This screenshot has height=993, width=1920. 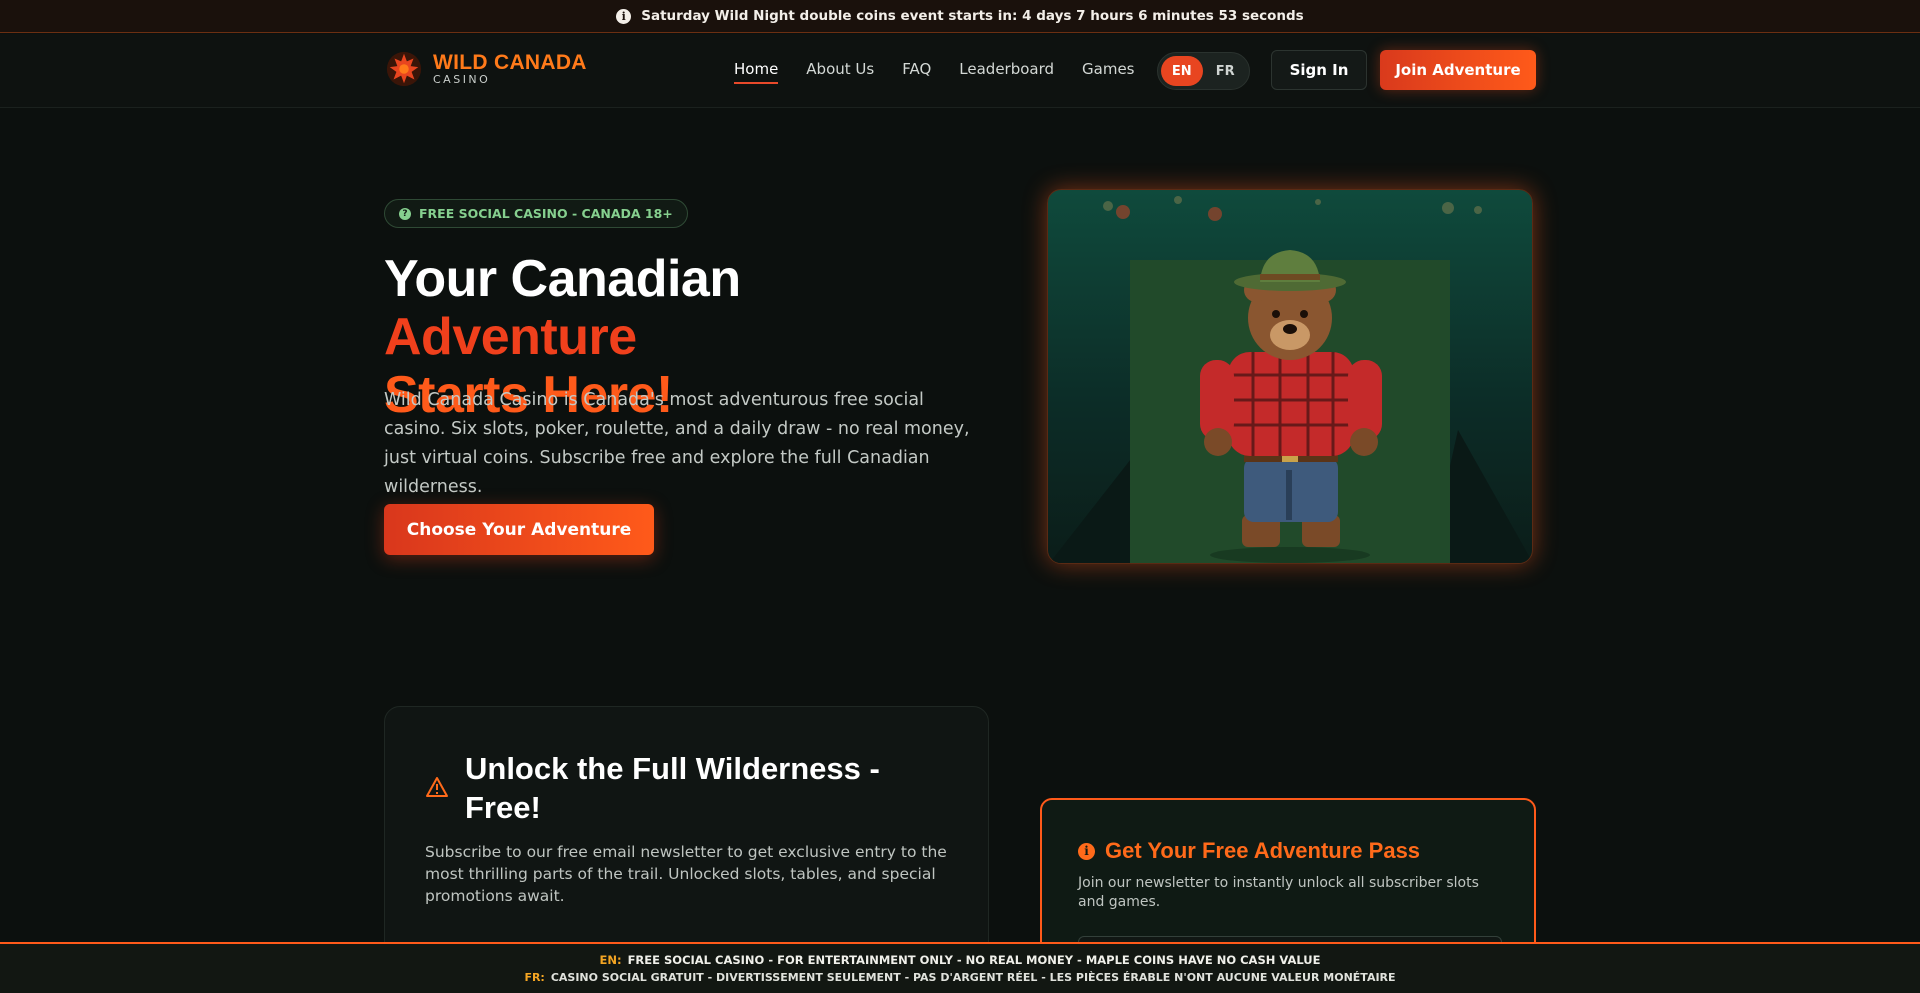 What do you see at coordinates (404, 69) in the screenshot?
I see `maple-leaf-icon` at bounding box center [404, 69].